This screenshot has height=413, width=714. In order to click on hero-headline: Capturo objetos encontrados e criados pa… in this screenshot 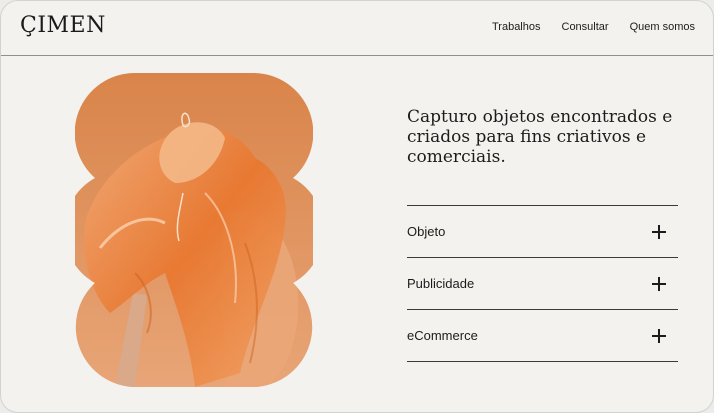, I will do `click(540, 137)`.